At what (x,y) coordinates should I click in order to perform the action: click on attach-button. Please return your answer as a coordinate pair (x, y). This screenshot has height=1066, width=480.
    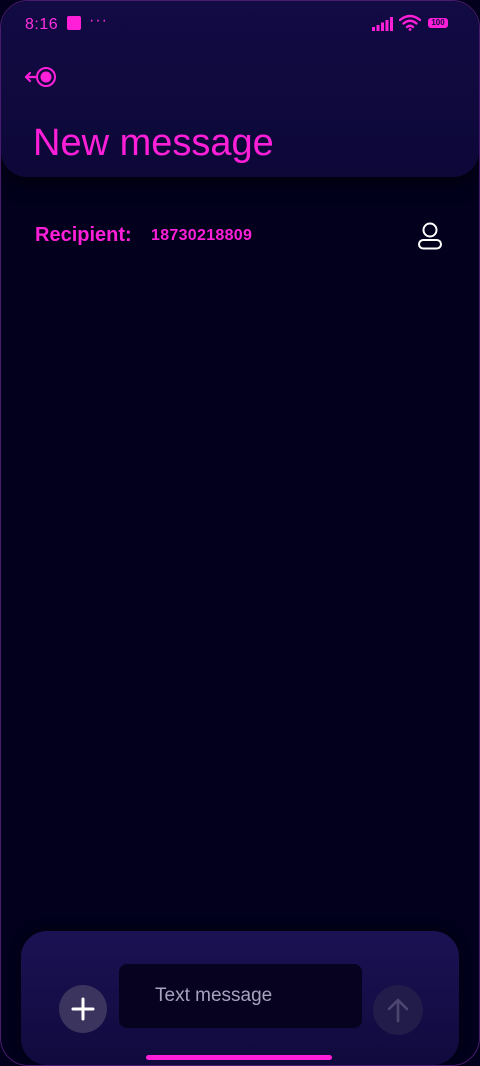
    Looking at the image, I should click on (83, 1009).